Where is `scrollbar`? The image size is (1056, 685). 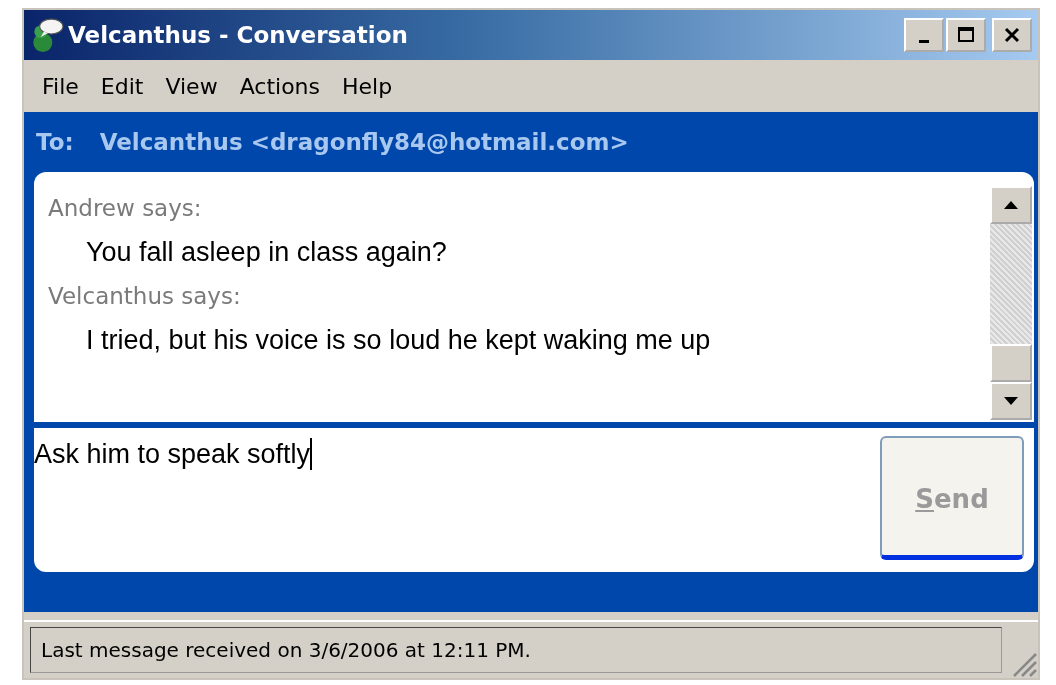 scrollbar is located at coordinates (1011, 303).